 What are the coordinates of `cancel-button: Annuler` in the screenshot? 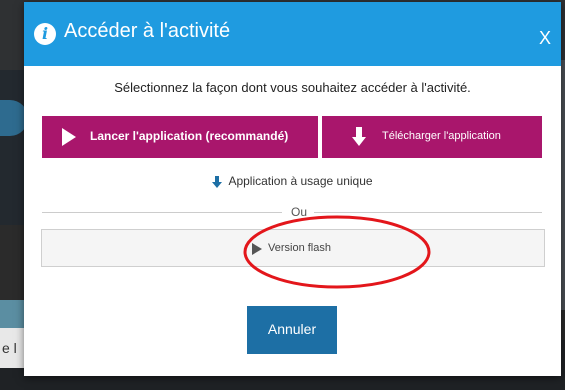 It's located at (292, 330).